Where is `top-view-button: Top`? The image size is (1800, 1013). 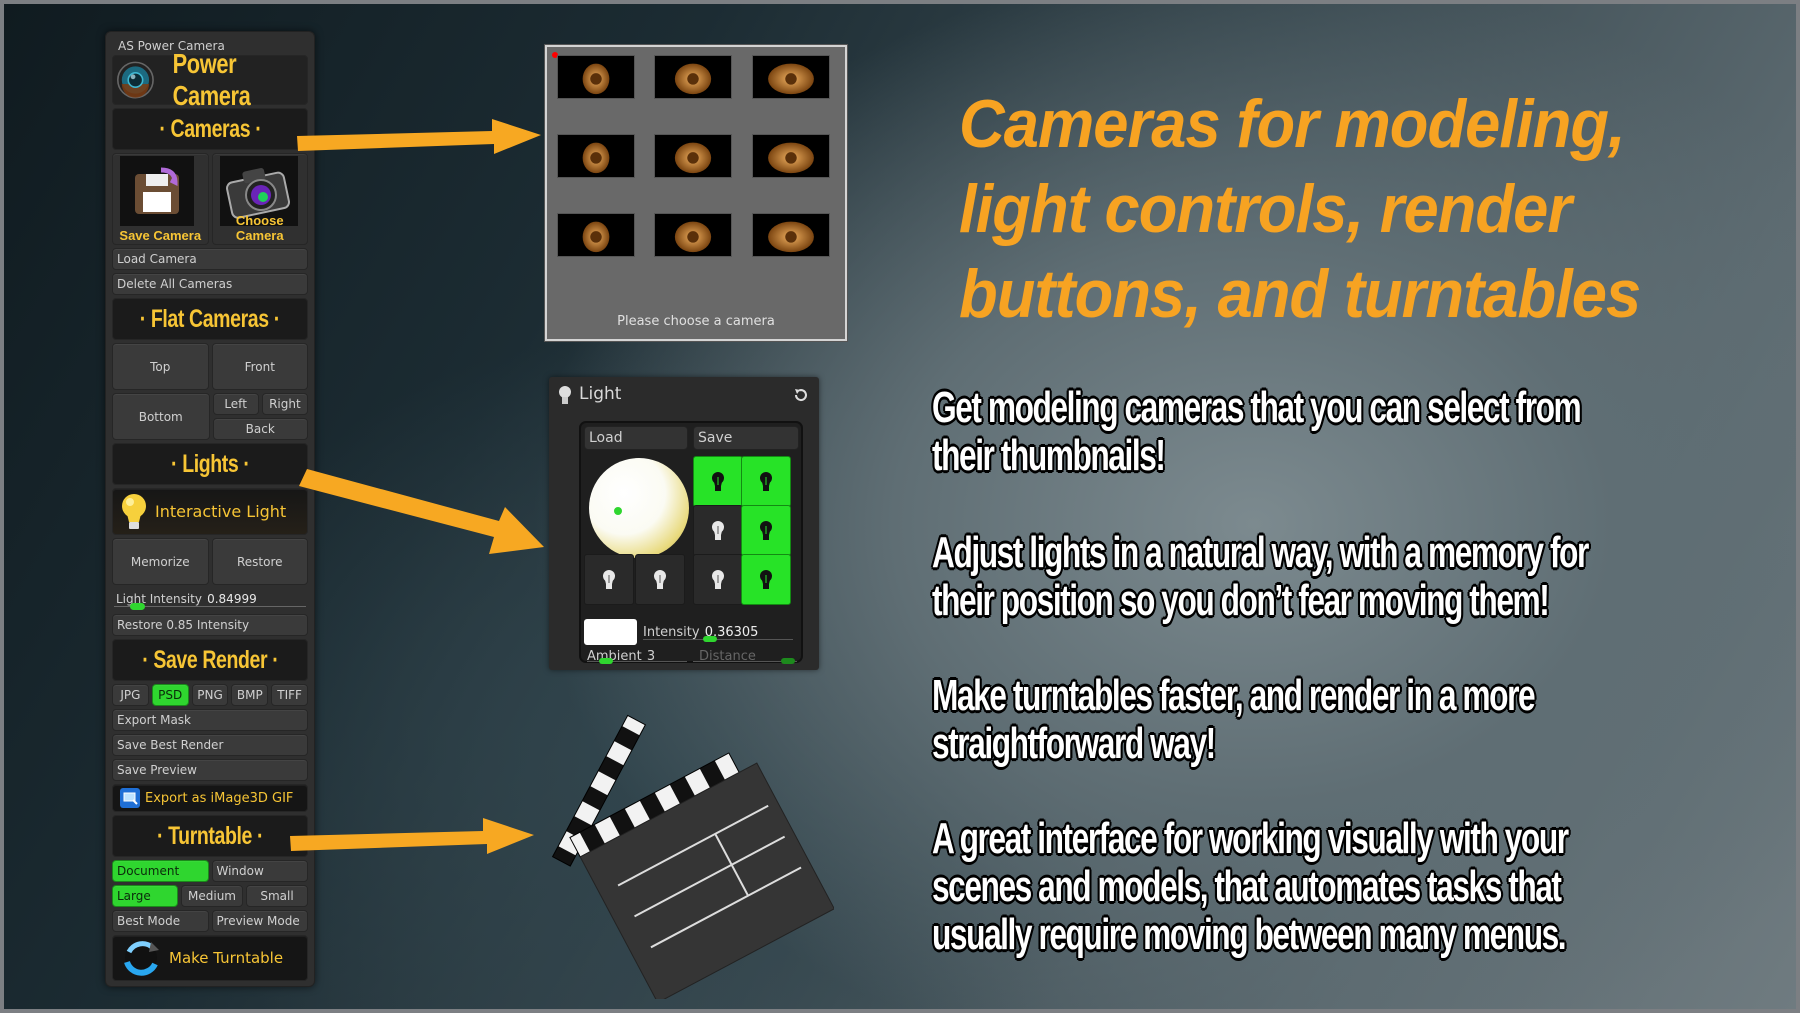
top-view-button: Top is located at coordinates (160, 366).